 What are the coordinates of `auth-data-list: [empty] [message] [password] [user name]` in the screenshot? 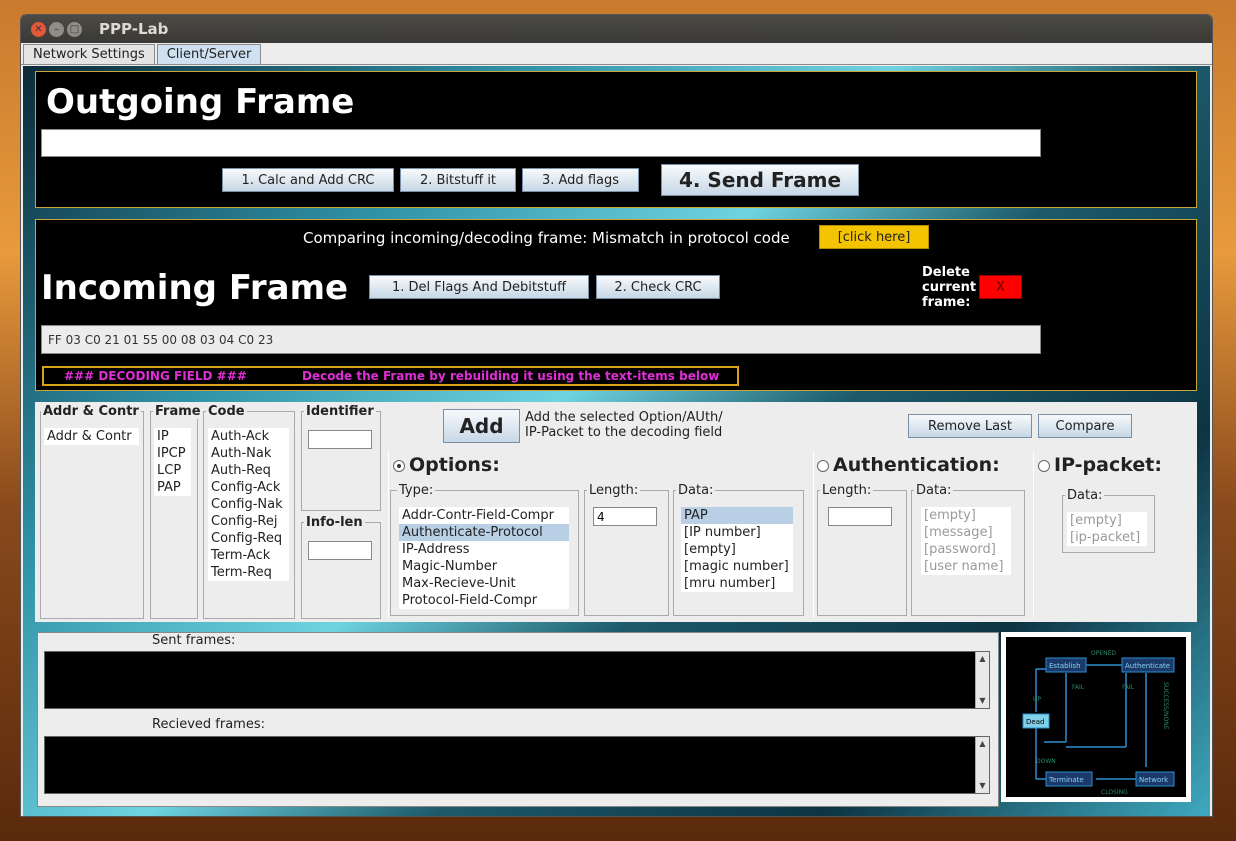 It's located at (966, 541).